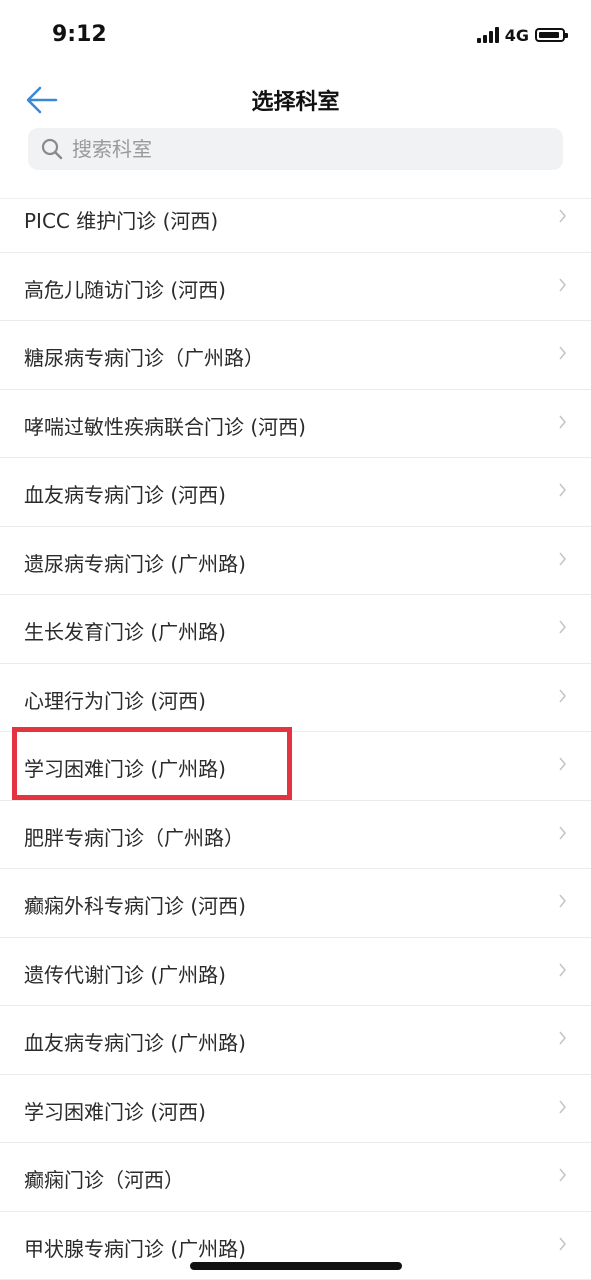 This screenshot has height=1280, width=591. I want to click on department-label: 甲状腺专病门诊 (广州路), so click(135, 1248).